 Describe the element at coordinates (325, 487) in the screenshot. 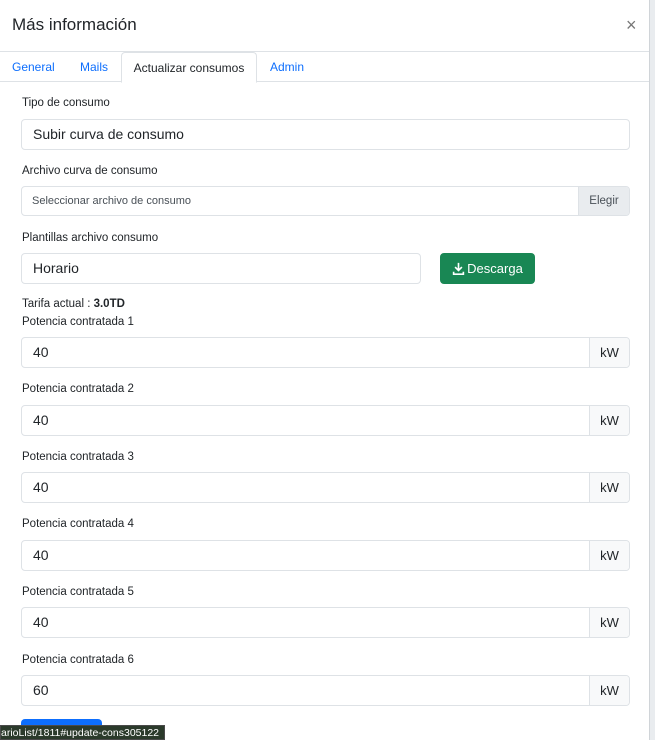

I see `potencia-3-input: 40 kW` at that location.